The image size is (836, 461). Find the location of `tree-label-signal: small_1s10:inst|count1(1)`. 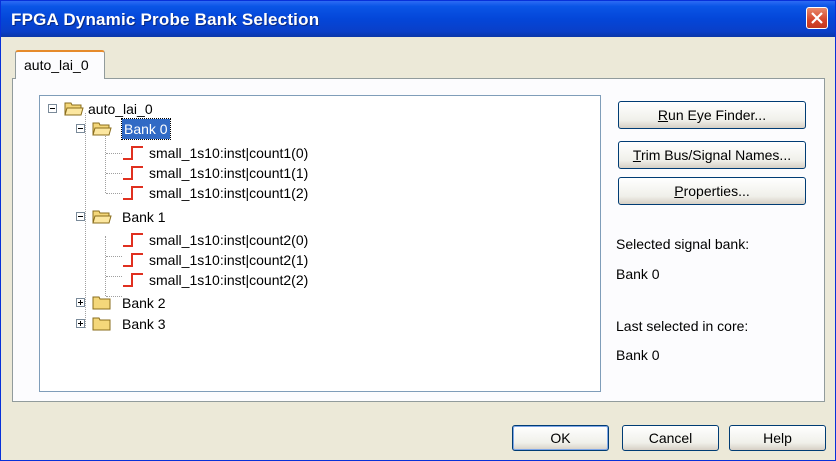

tree-label-signal: small_1s10:inst|count1(1) is located at coordinates (229, 173).